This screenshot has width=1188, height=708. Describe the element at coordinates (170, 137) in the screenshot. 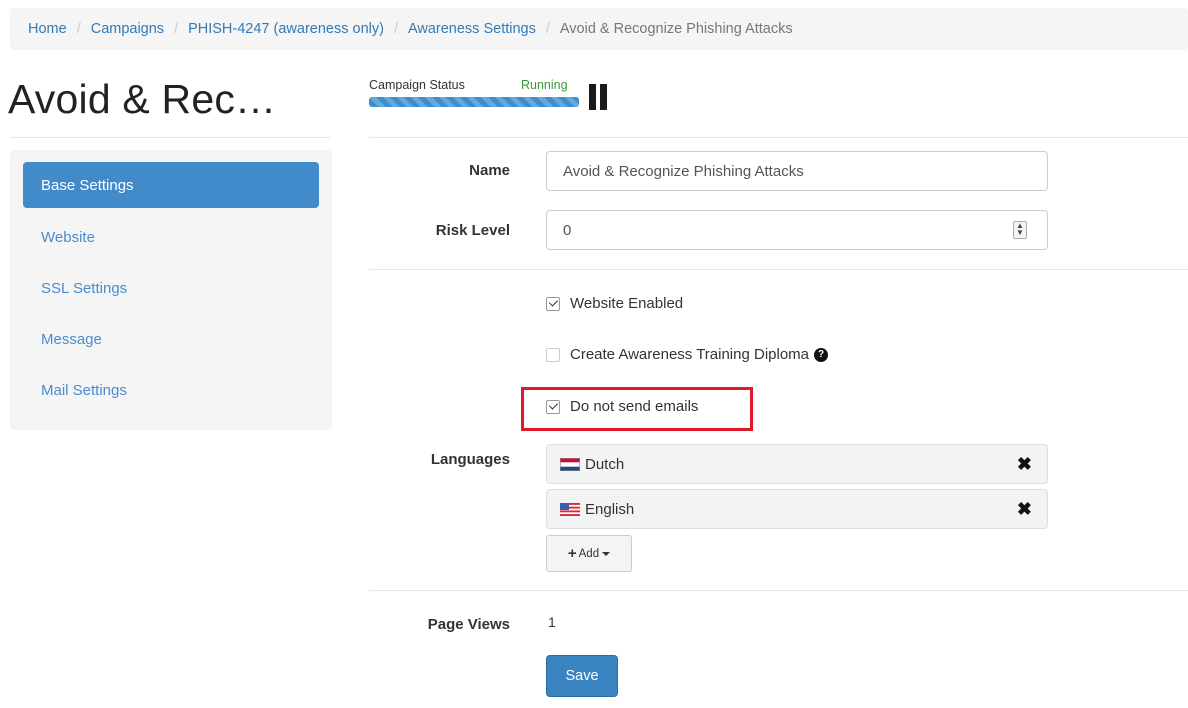

I see `title-divider` at that location.